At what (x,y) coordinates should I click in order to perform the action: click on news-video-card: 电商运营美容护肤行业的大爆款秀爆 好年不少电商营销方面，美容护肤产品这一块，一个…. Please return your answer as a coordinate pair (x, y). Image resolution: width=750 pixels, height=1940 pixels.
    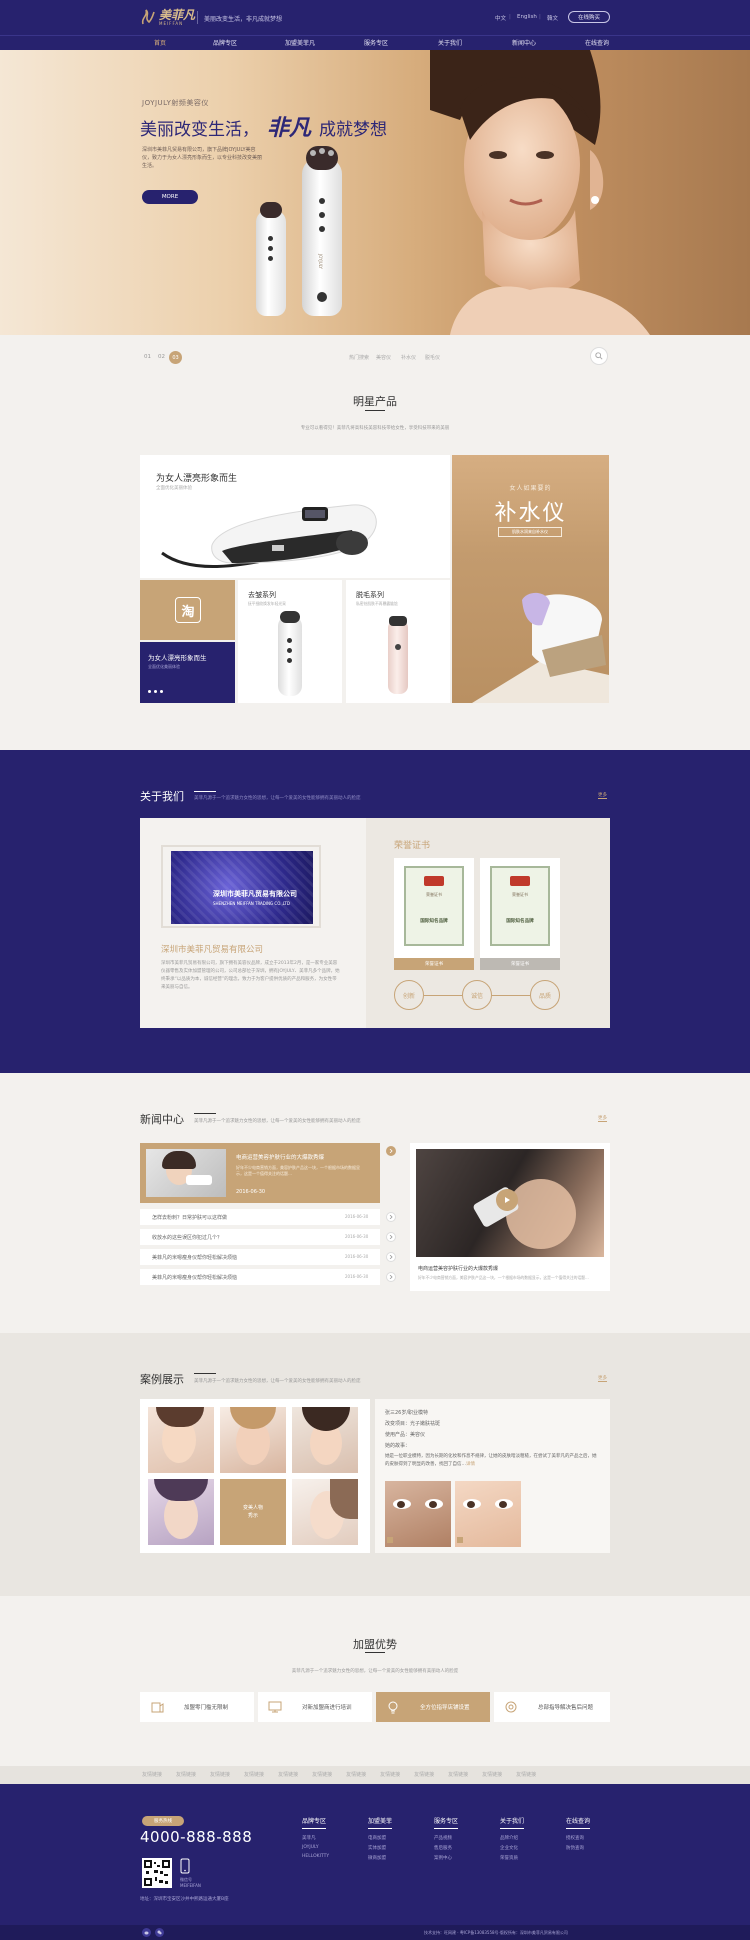
    Looking at the image, I should click on (510, 1217).